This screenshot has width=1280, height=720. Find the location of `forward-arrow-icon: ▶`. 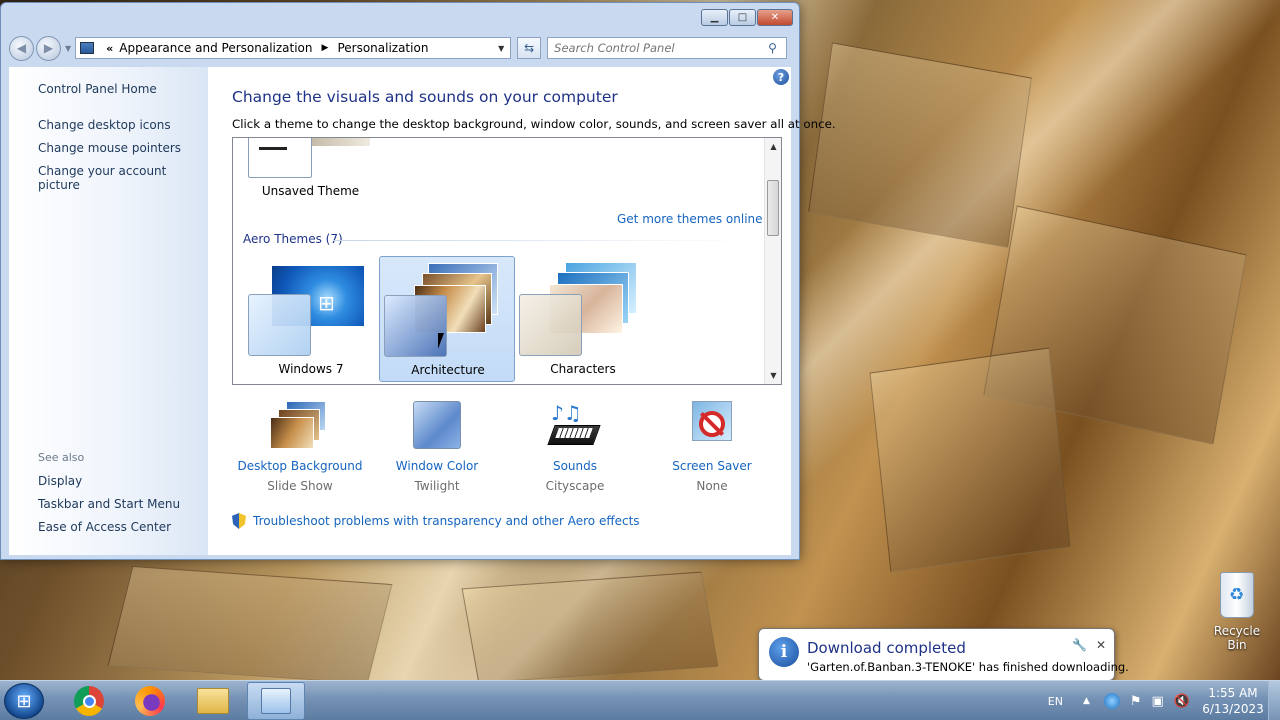

forward-arrow-icon: ▶ is located at coordinates (48, 48).